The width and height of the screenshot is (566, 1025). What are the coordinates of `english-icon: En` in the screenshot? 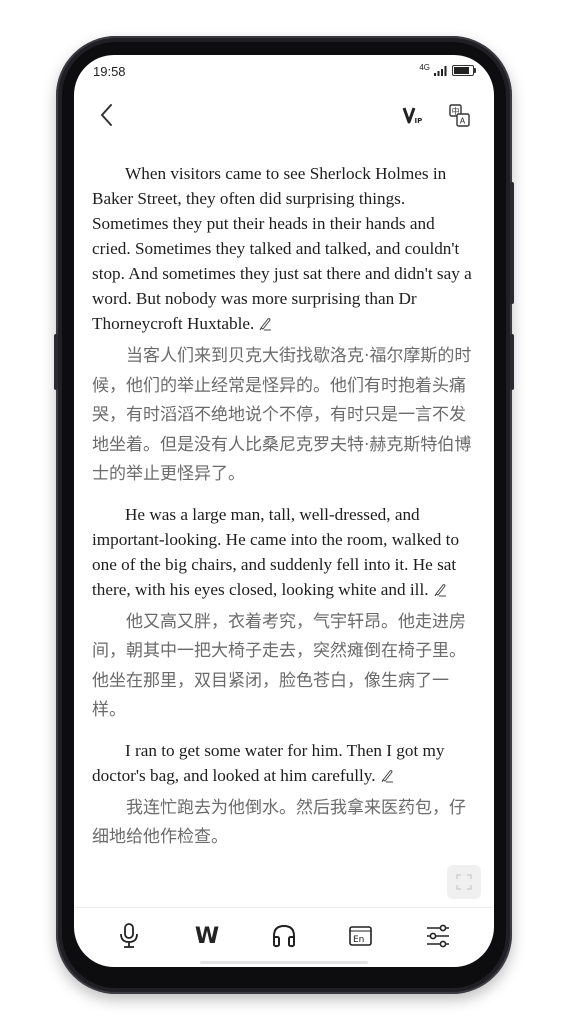 It's located at (360, 936).